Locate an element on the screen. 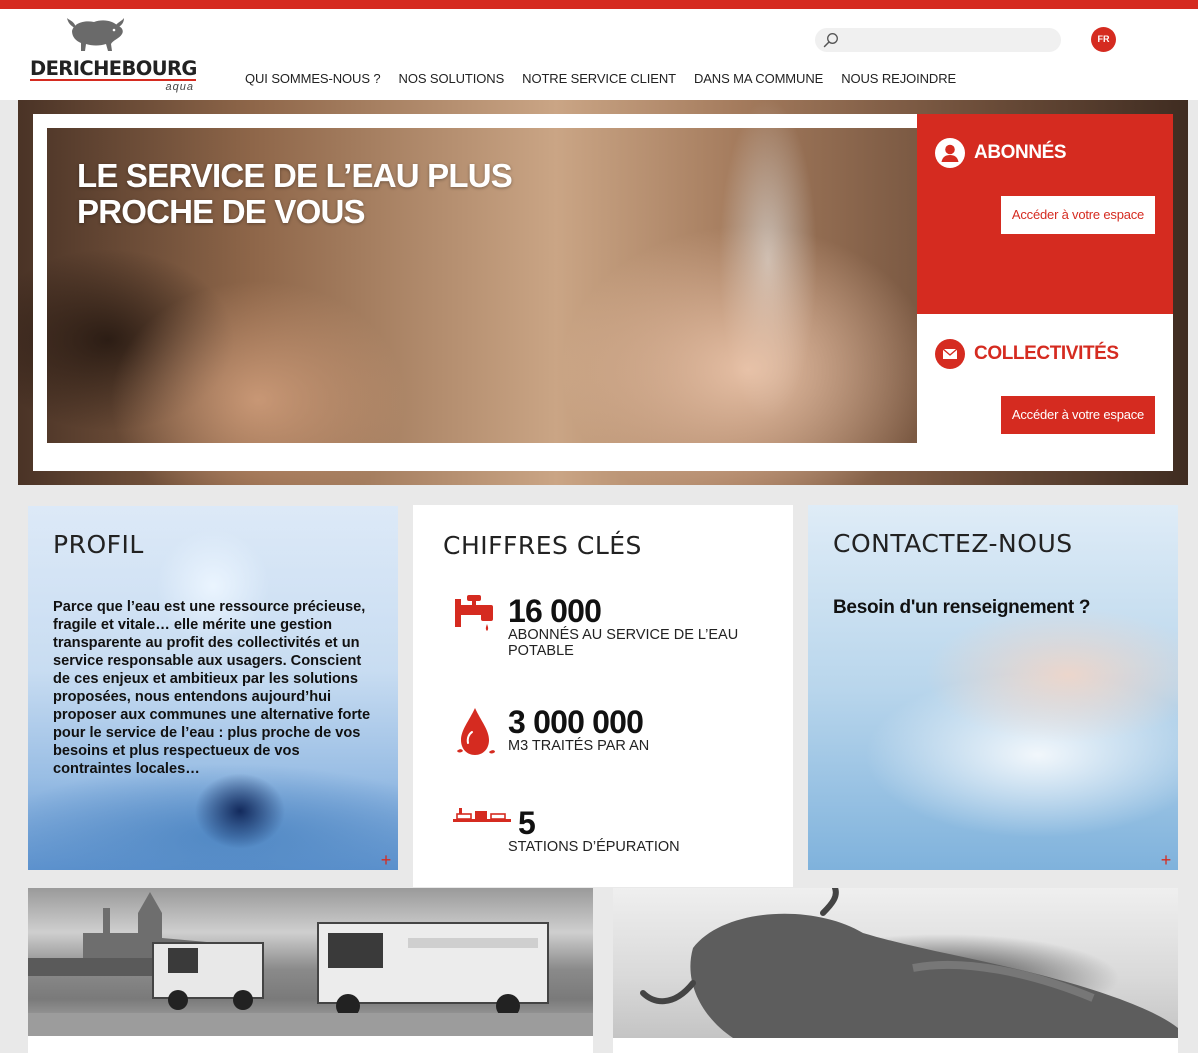 The width and height of the screenshot is (1198, 1053). nav-notre-service-client: NOTRE SERVICE CLIENT is located at coordinates (599, 80).